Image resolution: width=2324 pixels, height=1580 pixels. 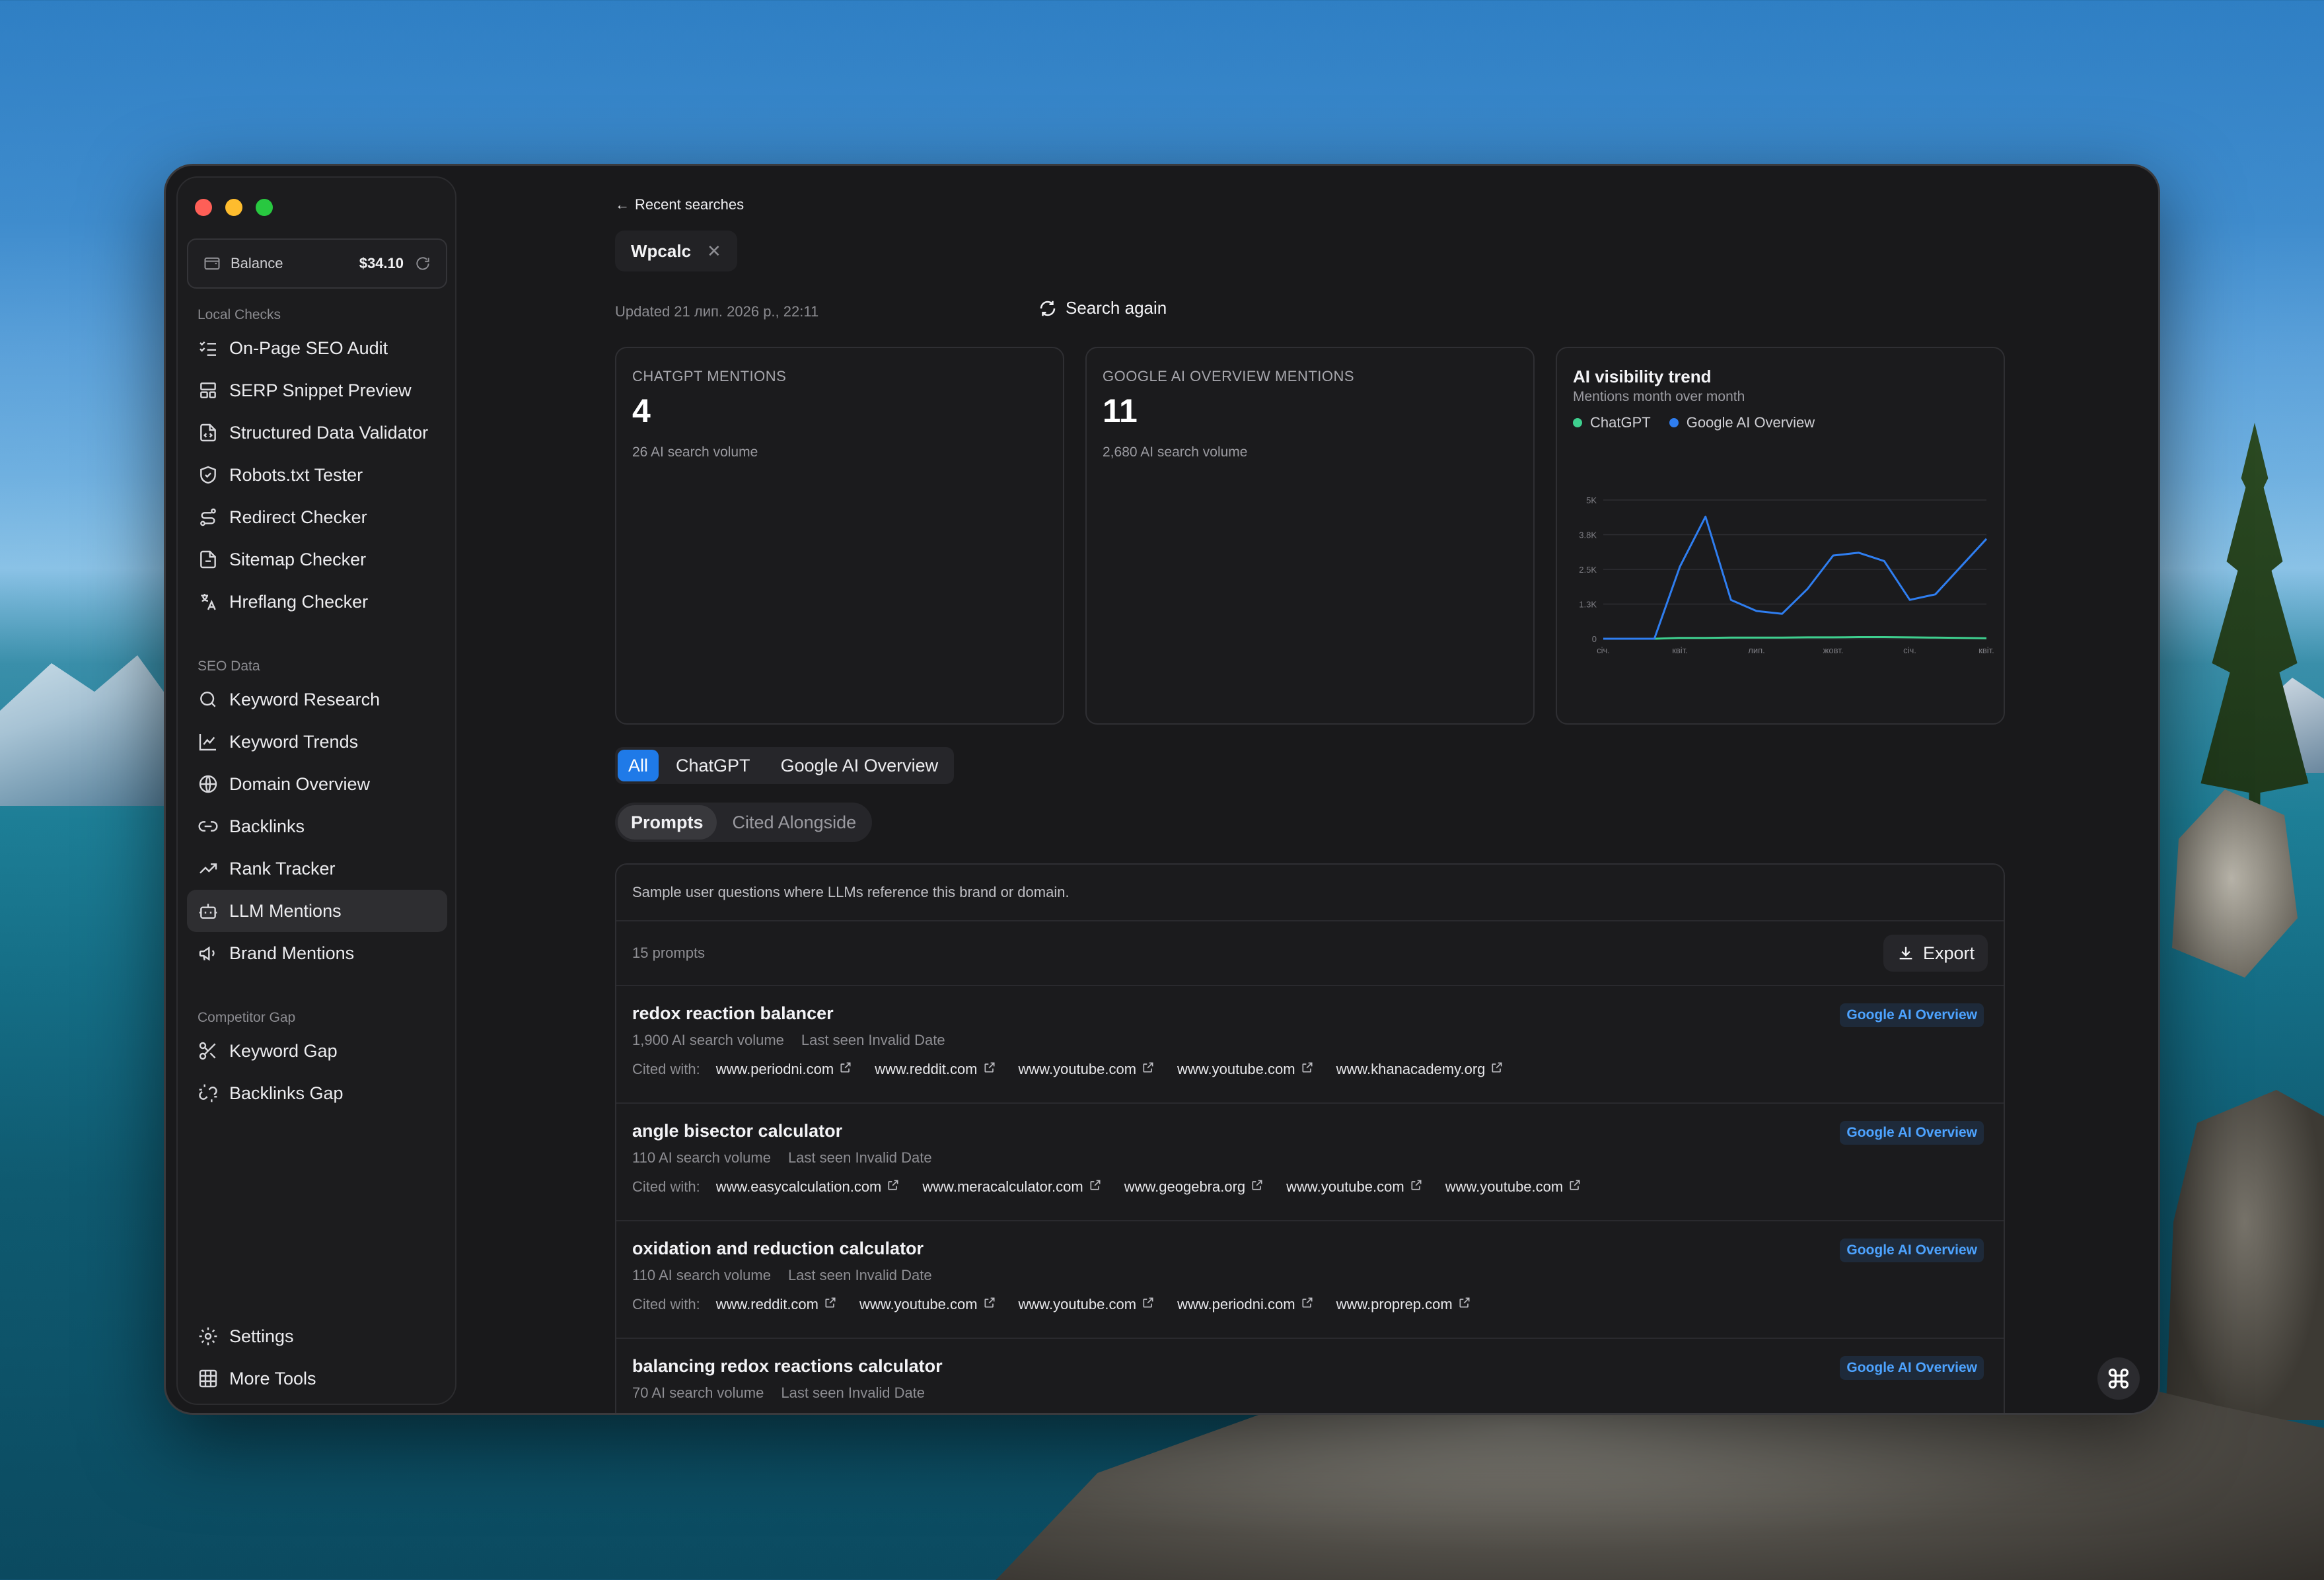 I want to click on cited-domain: www.easycalculation.com, so click(x=798, y=1186).